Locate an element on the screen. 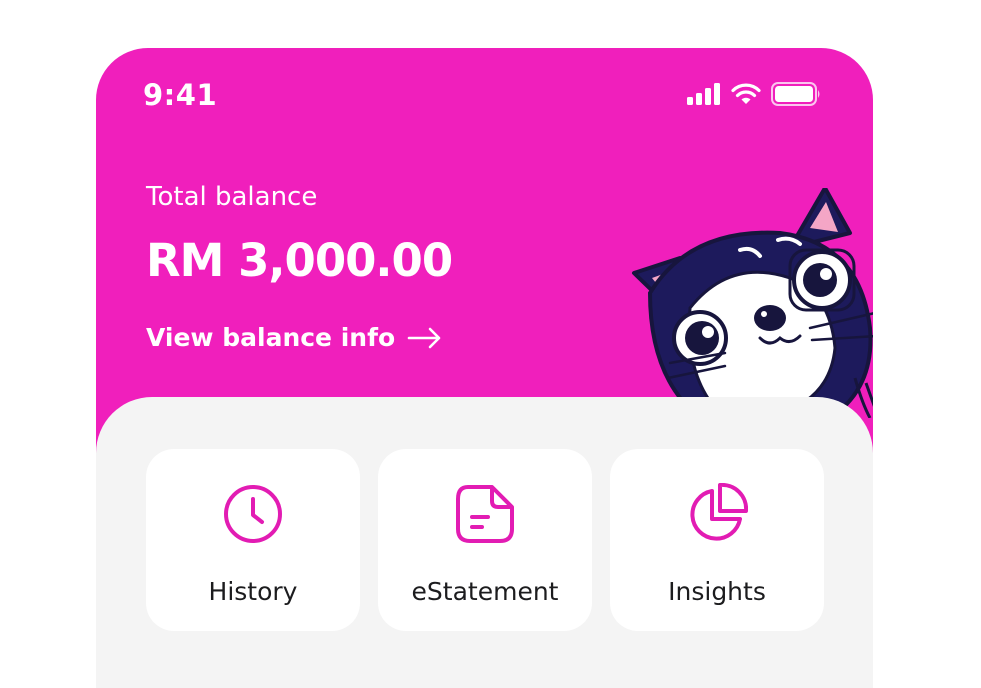 Image resolution: width=981 pixels, height=688 pixels. insights-button: Insights is located at coordinates (717, 540).